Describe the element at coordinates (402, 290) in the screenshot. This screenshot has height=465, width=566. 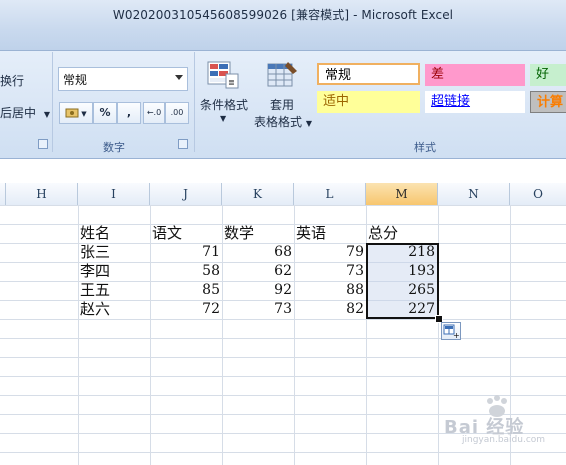
I see `table-cell-total: 265` at that location.